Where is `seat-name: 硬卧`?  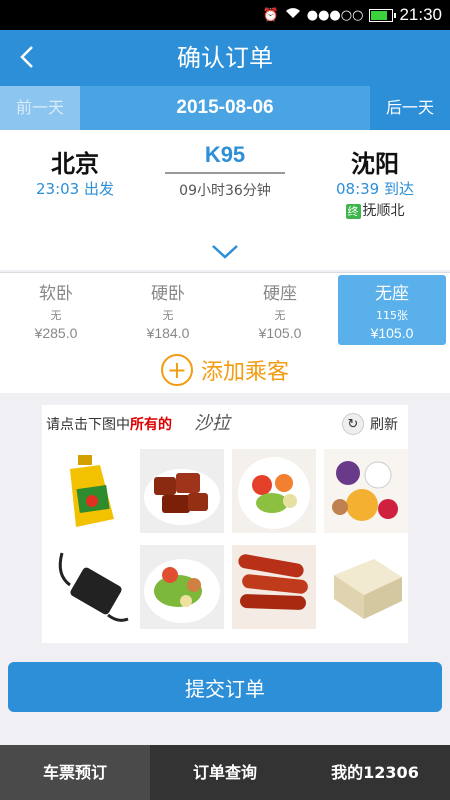
seat-name: 硬卧 is located at coordinates (168, 294).